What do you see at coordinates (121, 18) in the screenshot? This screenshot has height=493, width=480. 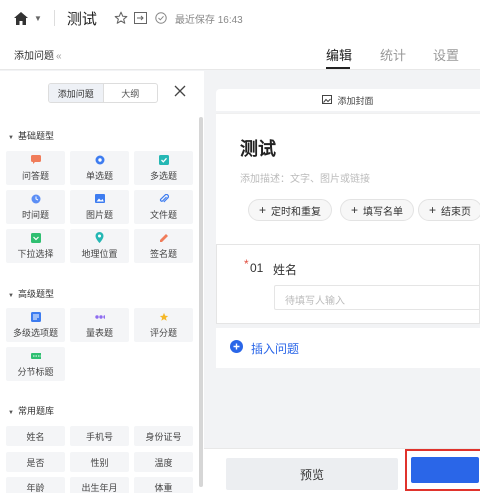 I see `star-icon` at bounding box center [121, 18].